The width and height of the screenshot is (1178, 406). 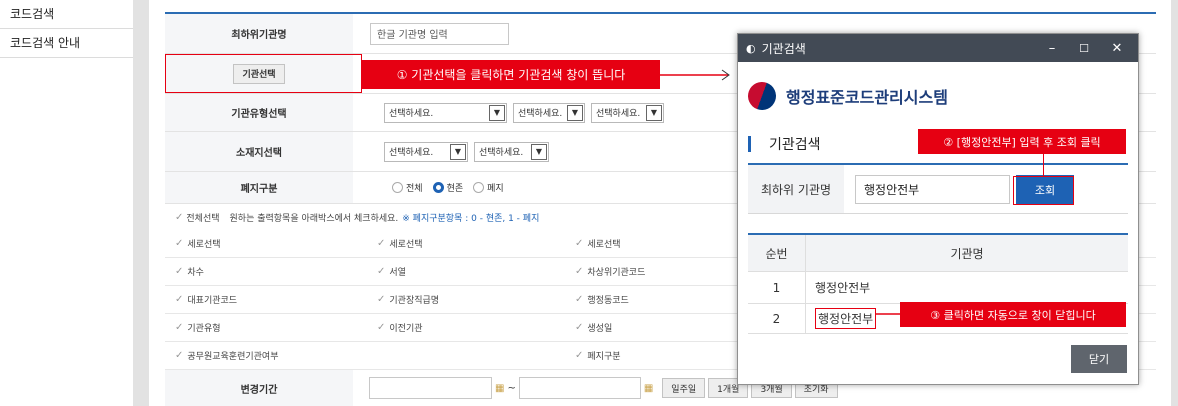 What do you see at coordinates (259, 33) in the screenshot?
I see `lowest-org-name-label: 최하위기관명` at bounding box center [259, 33].